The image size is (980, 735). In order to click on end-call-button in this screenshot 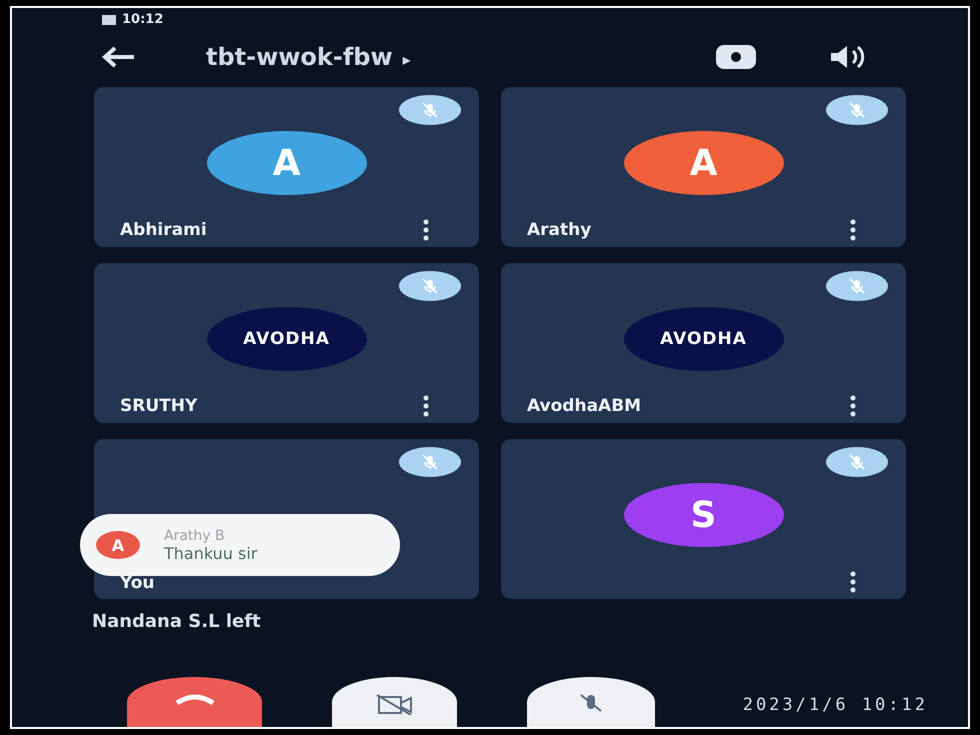, I will do `click(194, 702)`.